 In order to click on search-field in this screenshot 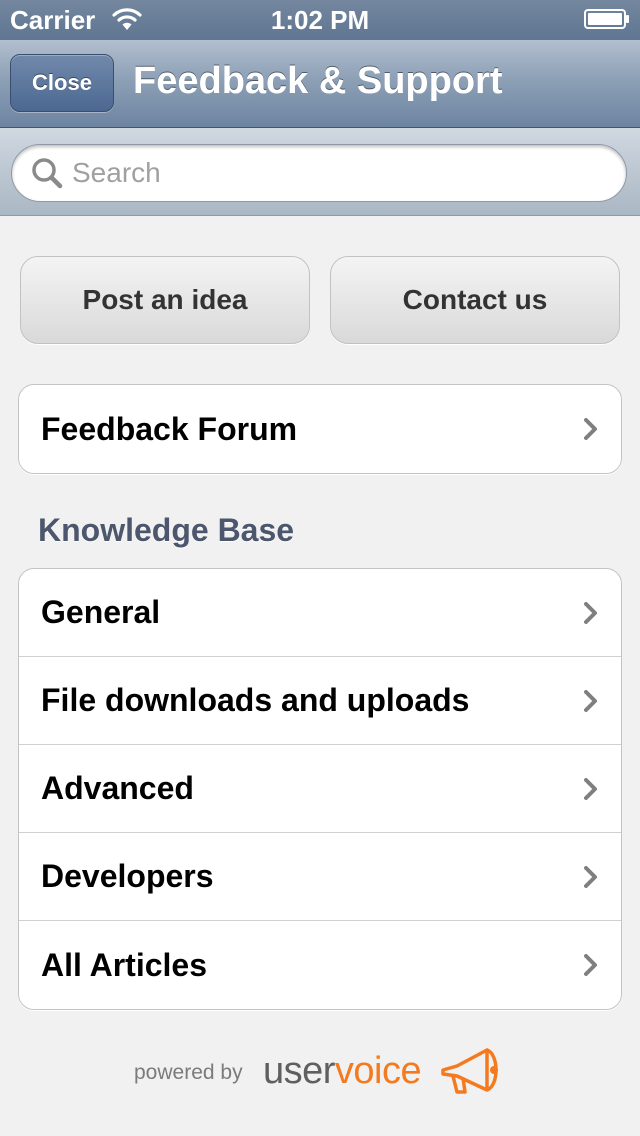, I will do `click(319, 173)`.